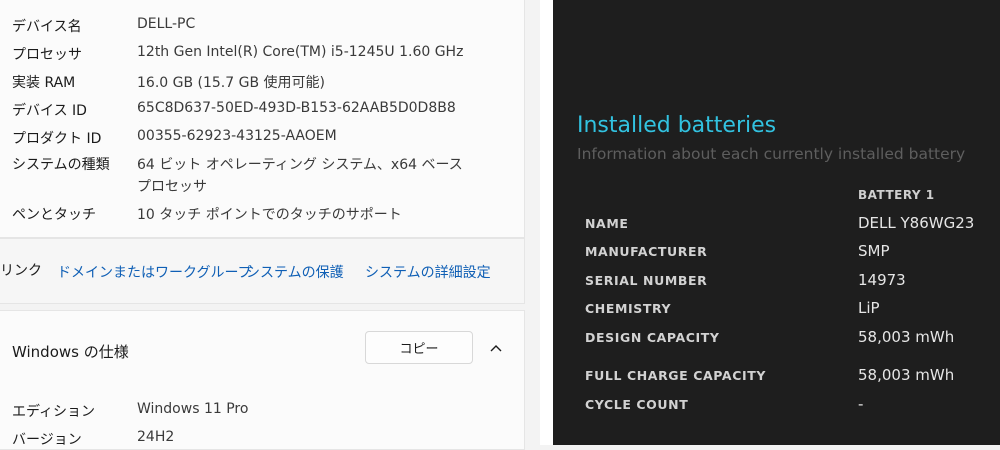  I want to click on spec-value: 10 タッチ ポイントでのタッチのサポート, so click(269, 215).